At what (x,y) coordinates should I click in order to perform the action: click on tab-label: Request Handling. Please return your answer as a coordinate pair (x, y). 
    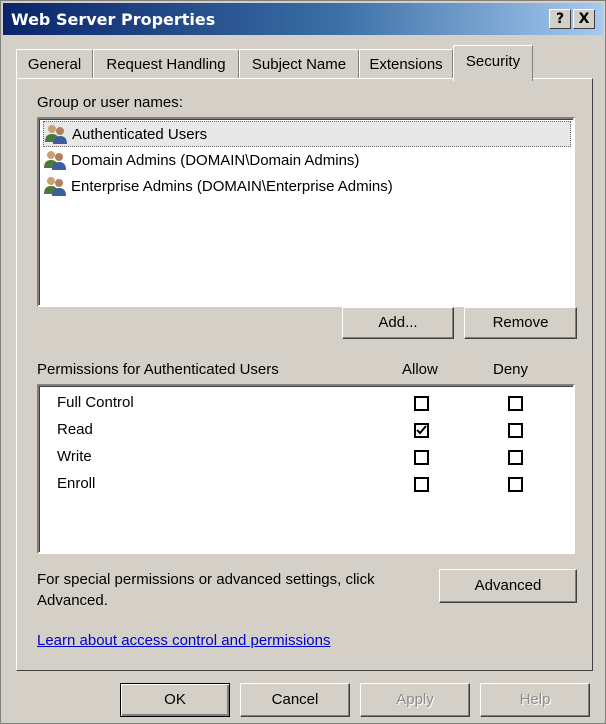
    Looking at the image, I should click on (166, 64).